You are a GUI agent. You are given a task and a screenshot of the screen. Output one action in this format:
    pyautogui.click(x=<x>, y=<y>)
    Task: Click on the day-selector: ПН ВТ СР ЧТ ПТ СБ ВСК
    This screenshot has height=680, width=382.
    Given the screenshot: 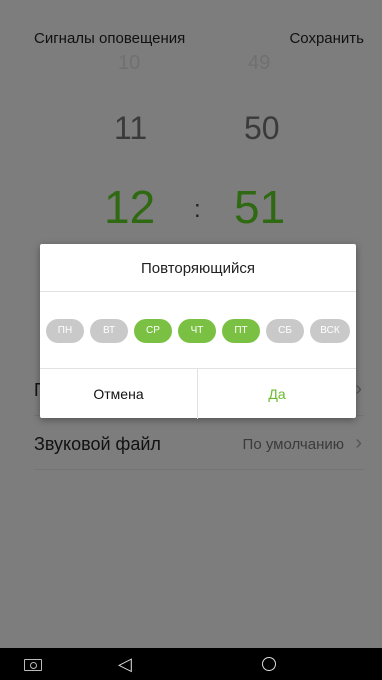 What is the action you would take?
    pyautogui.click(x=199, y=331)
    